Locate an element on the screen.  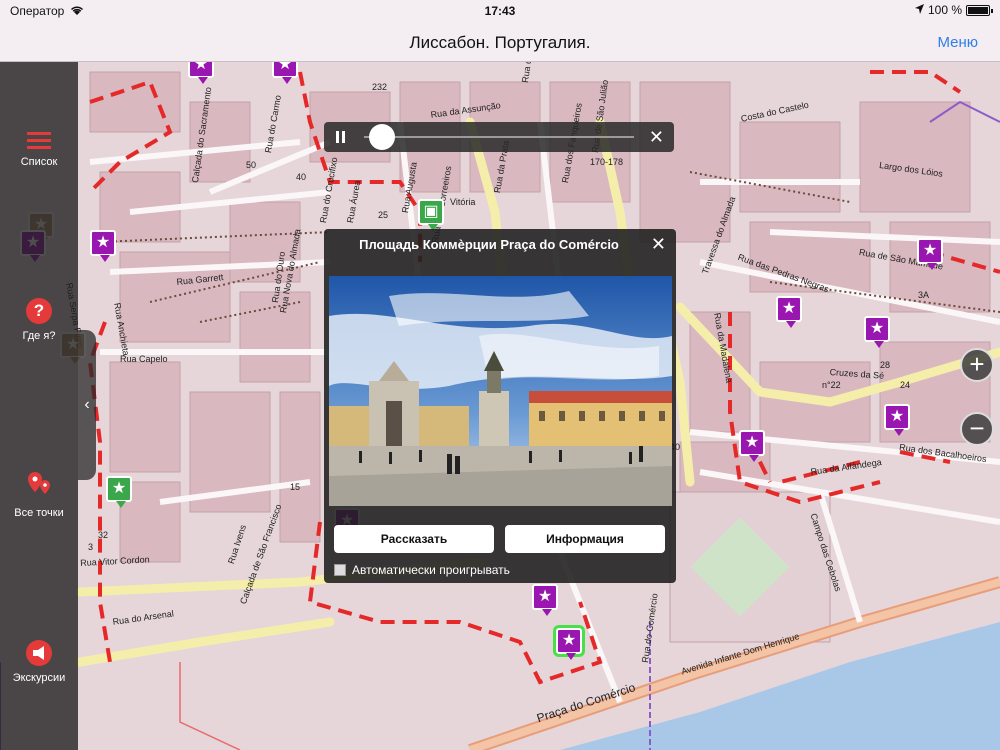
page-title: Лиссабон. Португалия. is located at coordinates (500, 42).